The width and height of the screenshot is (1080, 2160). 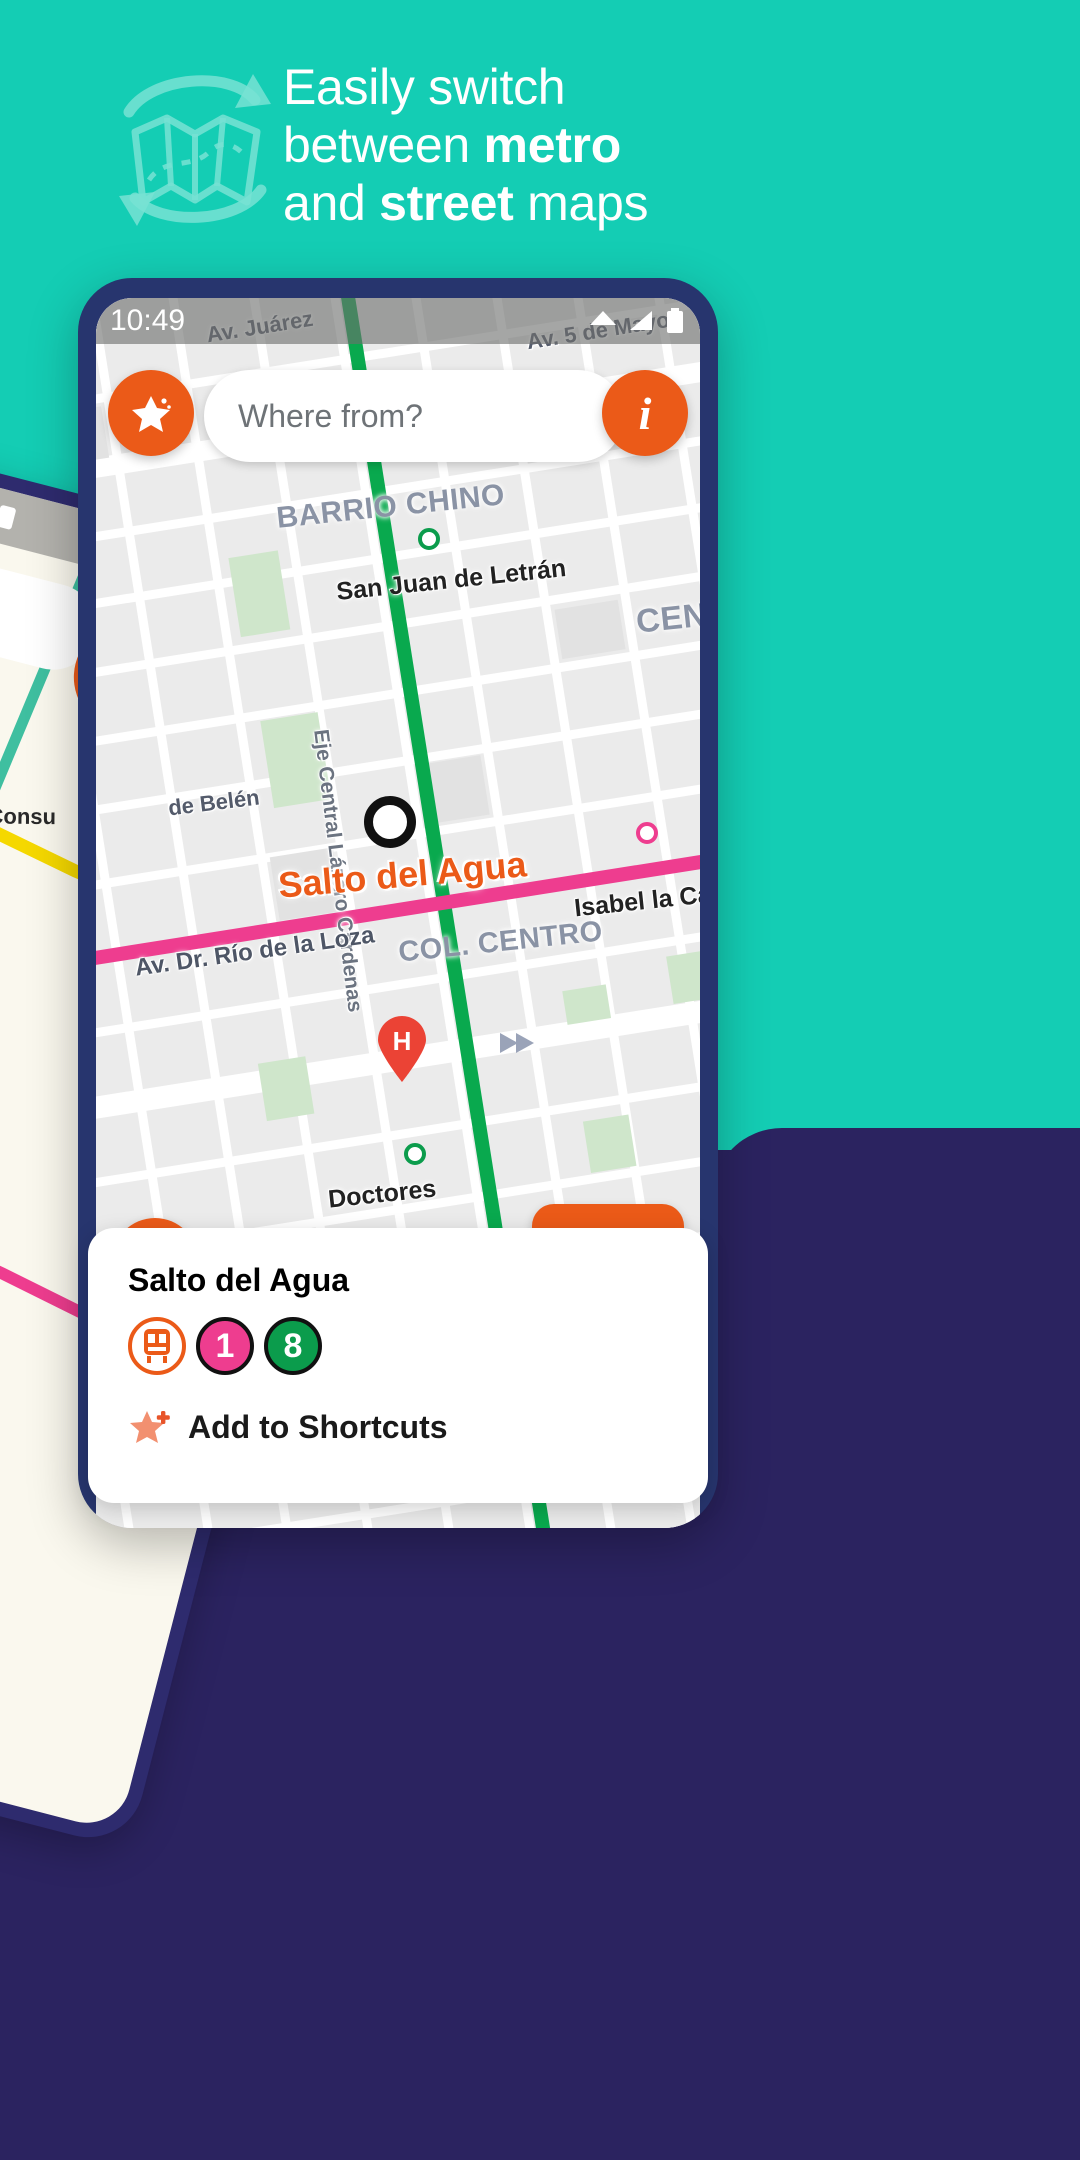 What do you see at coordinates (896, 1218) in the screenshot?
I see `purple-corner` at bounding box center [896, 1218].